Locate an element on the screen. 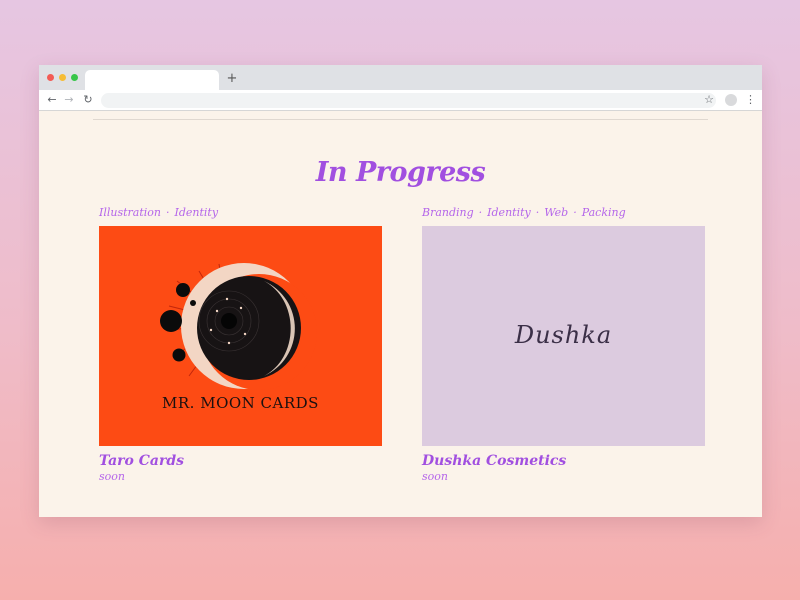 This screenshot has height=600, width=800. close-window-button is located at coordinates (50, 77).